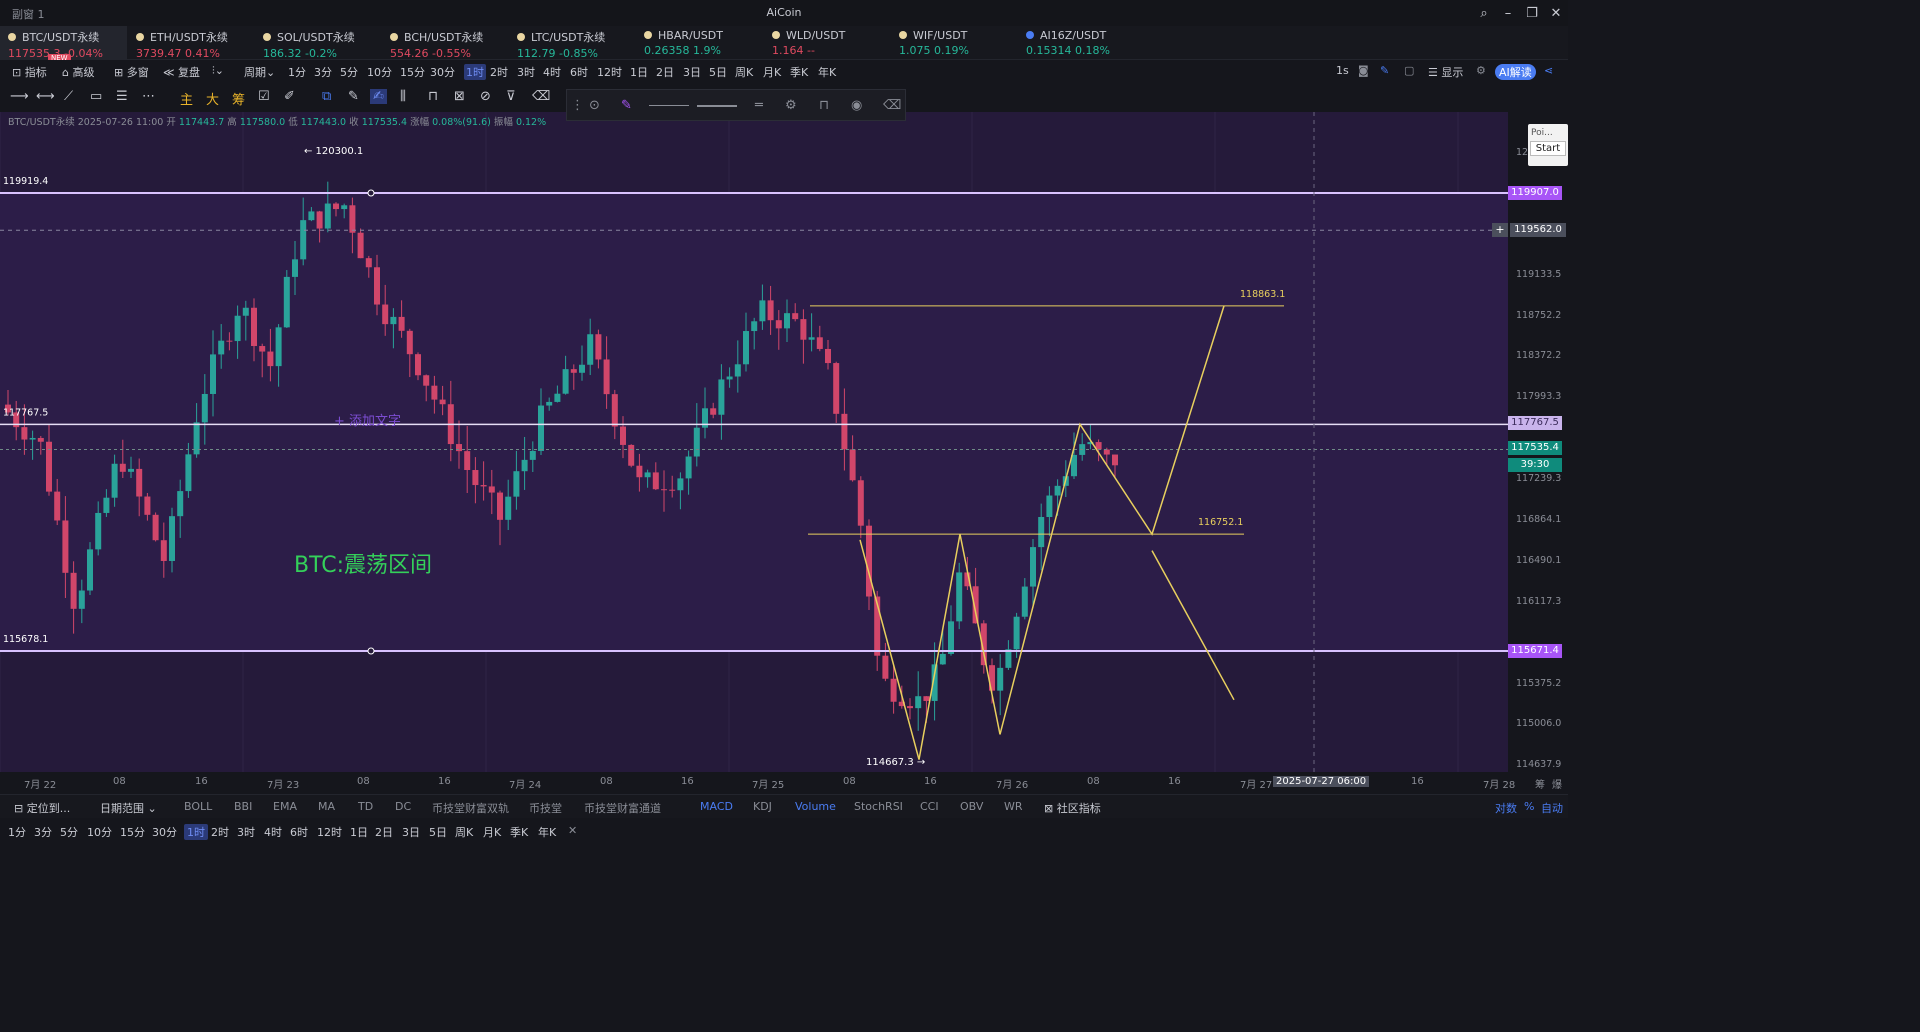  I want to click on indicator-5: DC, so click(403, 806).